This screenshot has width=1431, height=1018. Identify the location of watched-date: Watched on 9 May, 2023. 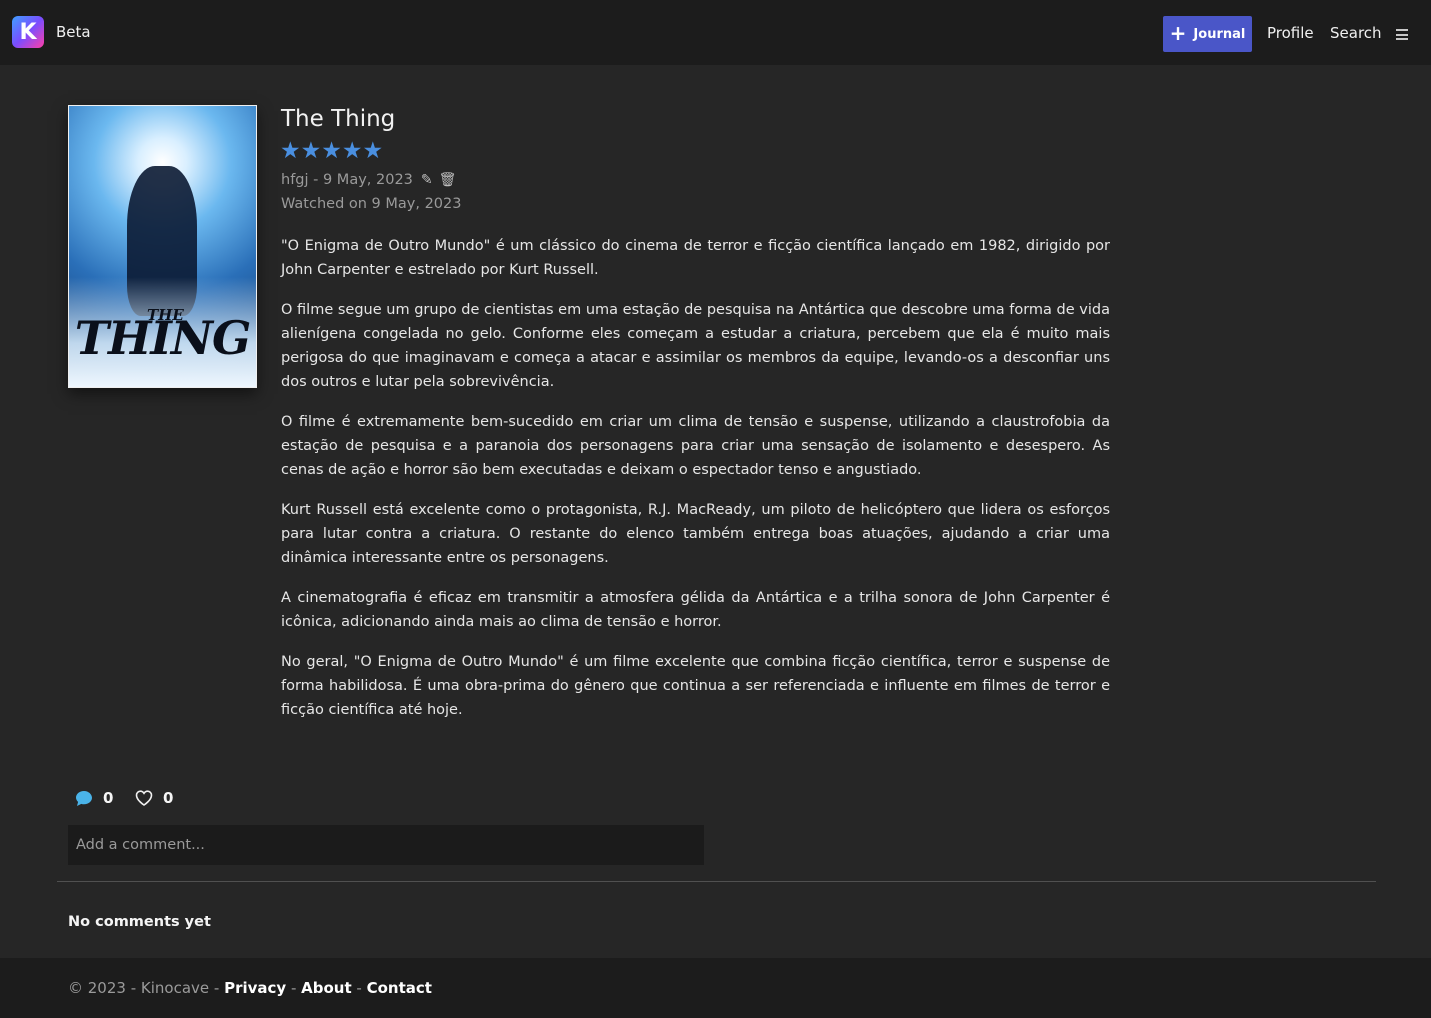
(371, 204).